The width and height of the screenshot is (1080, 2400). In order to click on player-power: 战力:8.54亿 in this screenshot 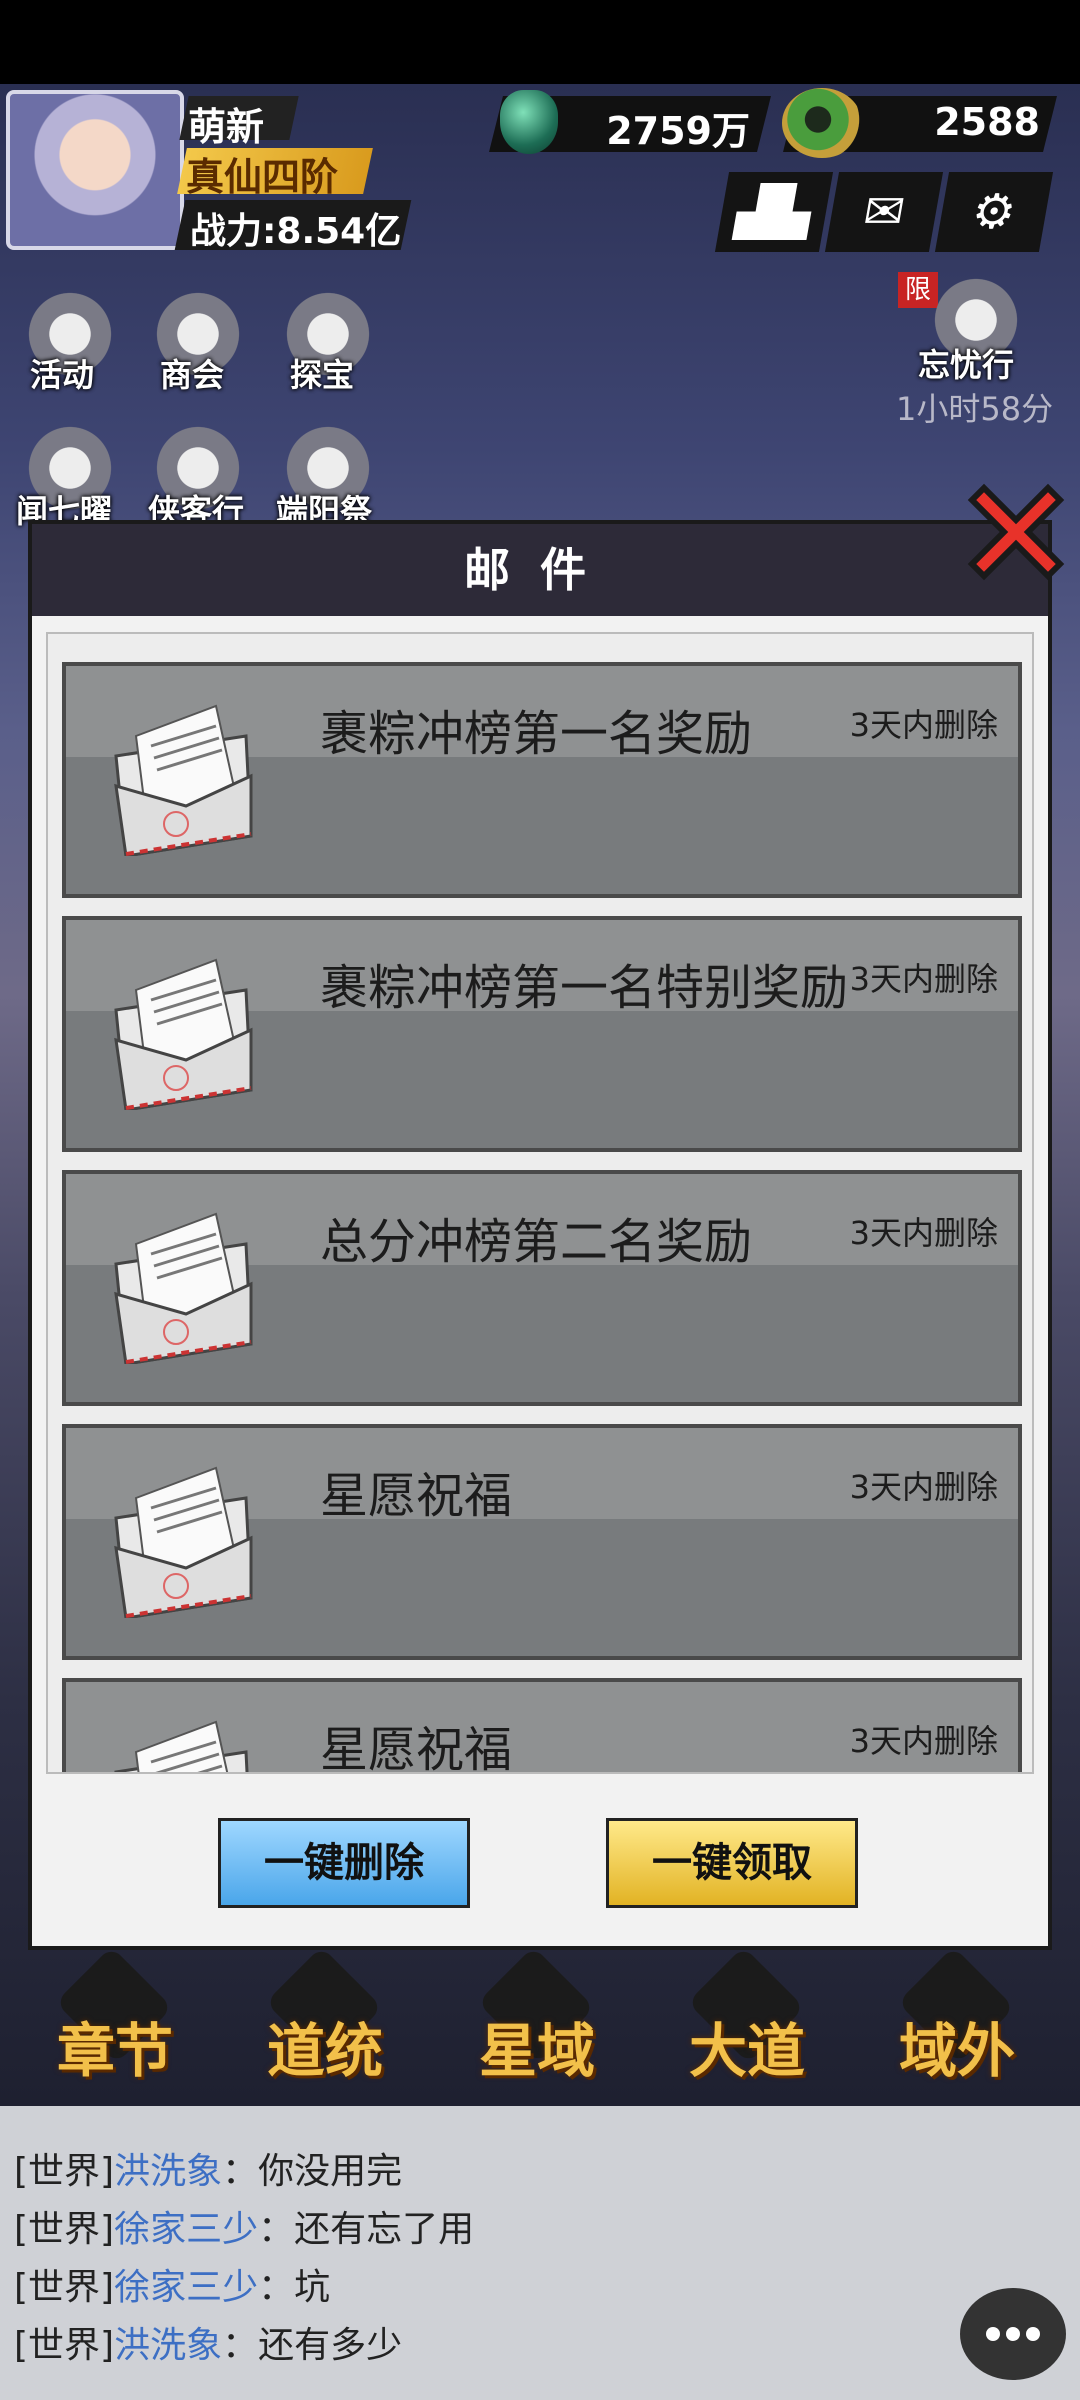, I will do `click(296, 231)`.